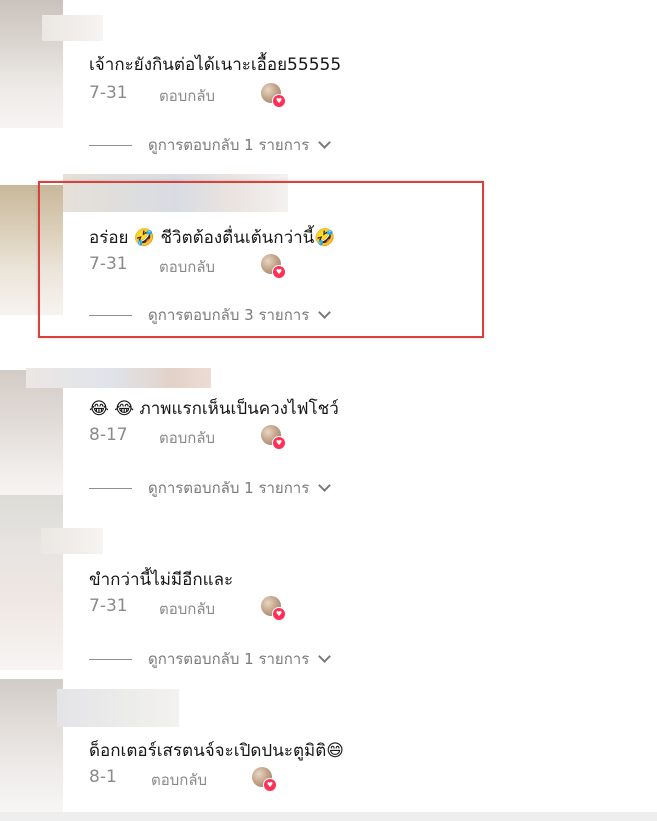  Describe the element at coordinates (108, 435) in the screenshot. I see `comment-date: 8-17` at that location.